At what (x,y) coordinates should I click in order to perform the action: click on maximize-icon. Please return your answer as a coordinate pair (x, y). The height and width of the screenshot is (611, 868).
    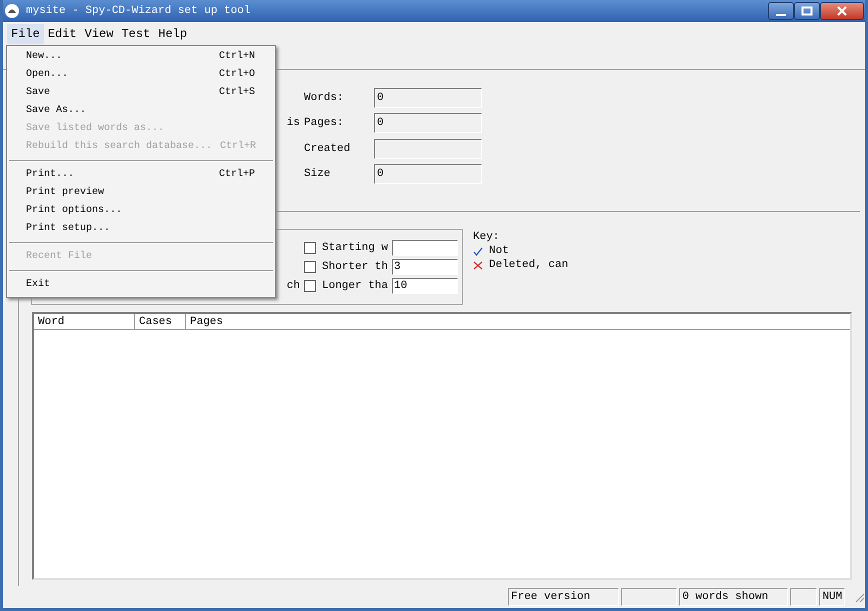
    Looking at the image, I should click on (807, 11).